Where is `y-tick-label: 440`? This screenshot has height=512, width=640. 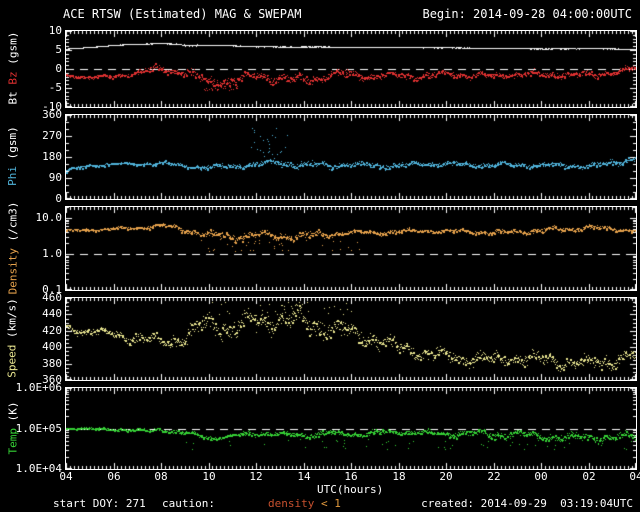 y-tick-label: 440 is located at coordinates (52, 313).